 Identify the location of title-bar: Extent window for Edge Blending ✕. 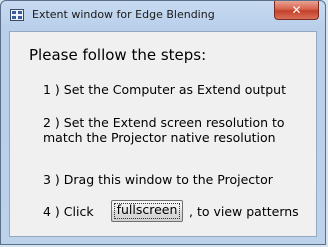
(163, 16).